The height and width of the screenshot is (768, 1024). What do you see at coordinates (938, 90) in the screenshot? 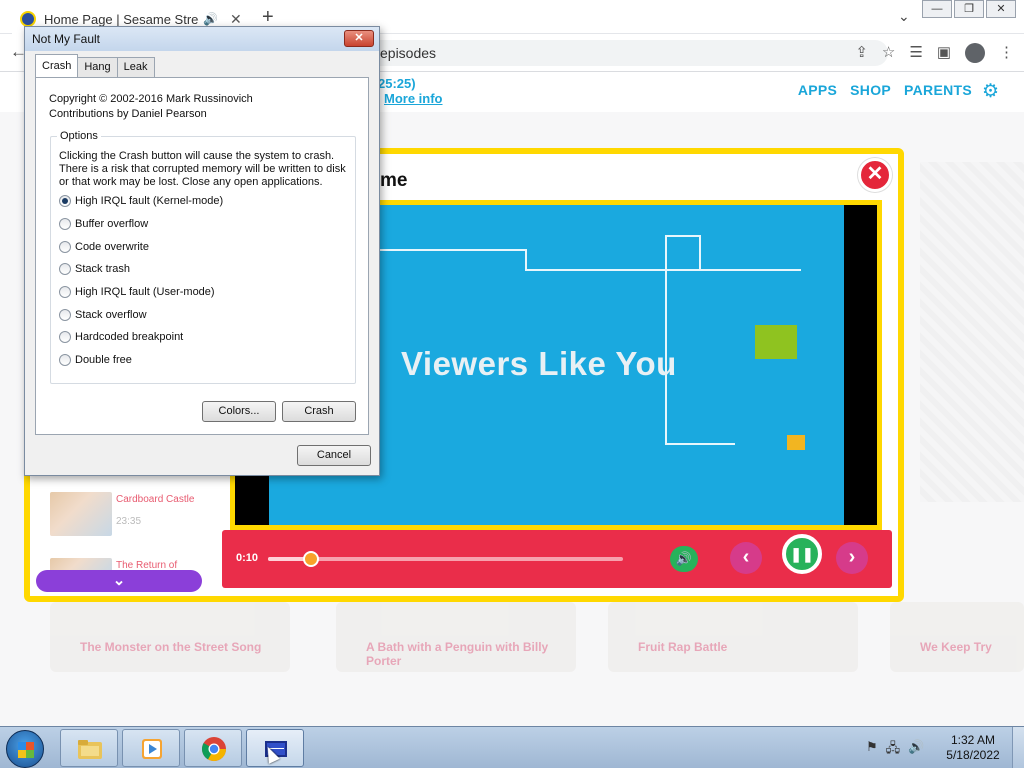
I see `nav-parents: PARENTS` at bounding box center [938, 90].